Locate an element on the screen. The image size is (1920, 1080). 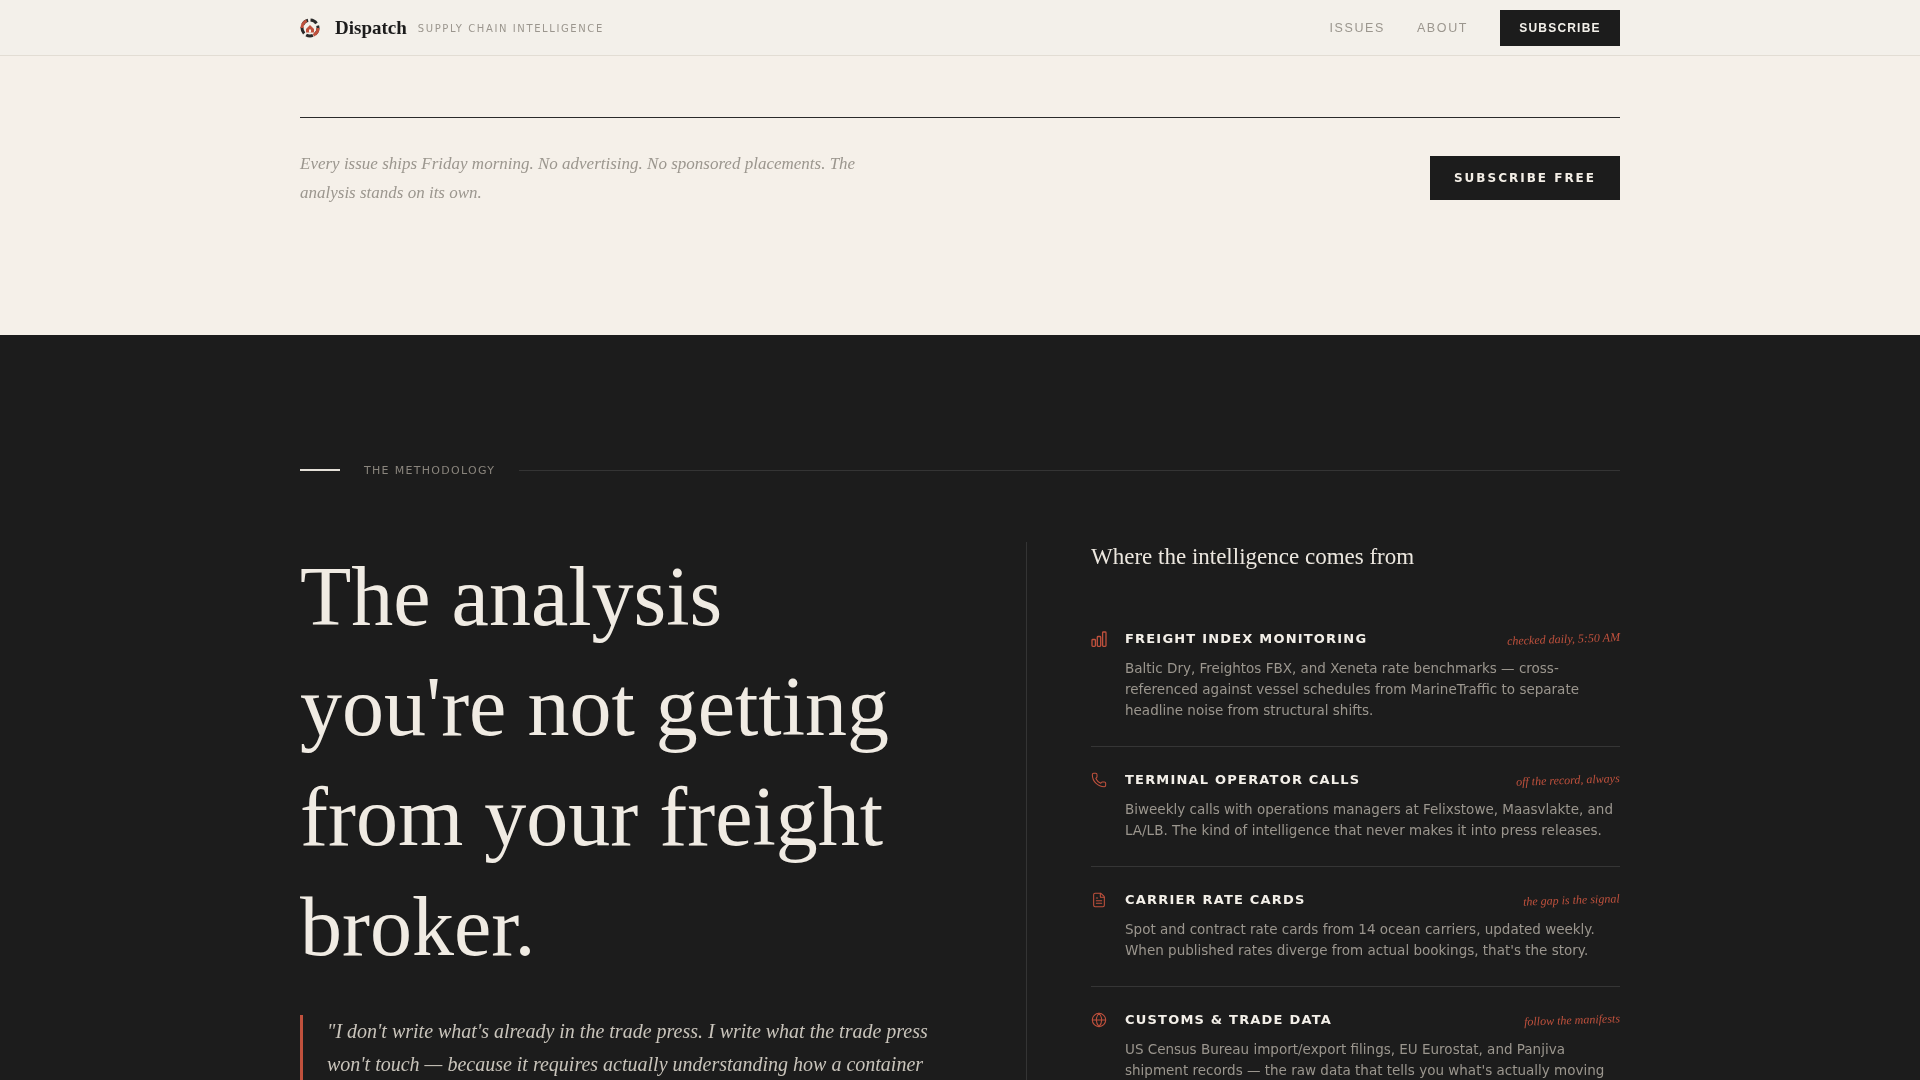
tagline: SUPPLY CHAIN INTELLIGENCE is located at coordinates (510, 28).